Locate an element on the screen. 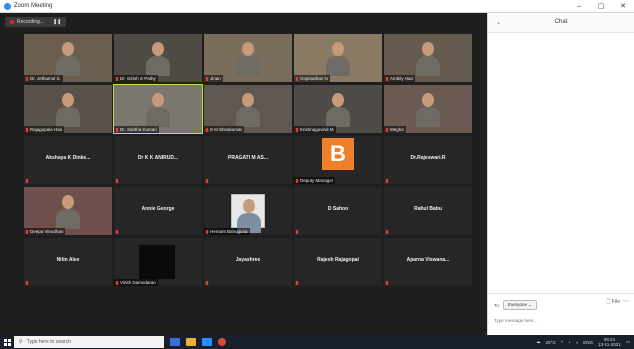 The width and height of the screenshot is (634, 349). participant-center-name: D Sahoo is located at coordinates (338, 209).